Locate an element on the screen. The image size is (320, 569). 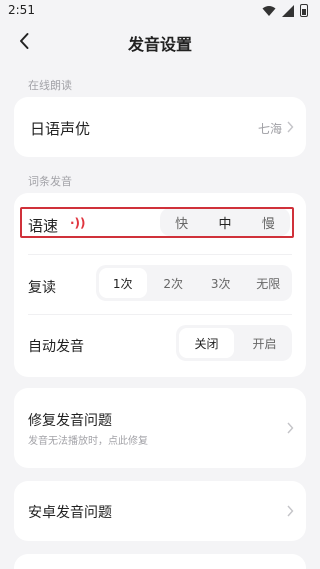
japanese-voice-label: 日语声优 is located at coordinates (60, 129).